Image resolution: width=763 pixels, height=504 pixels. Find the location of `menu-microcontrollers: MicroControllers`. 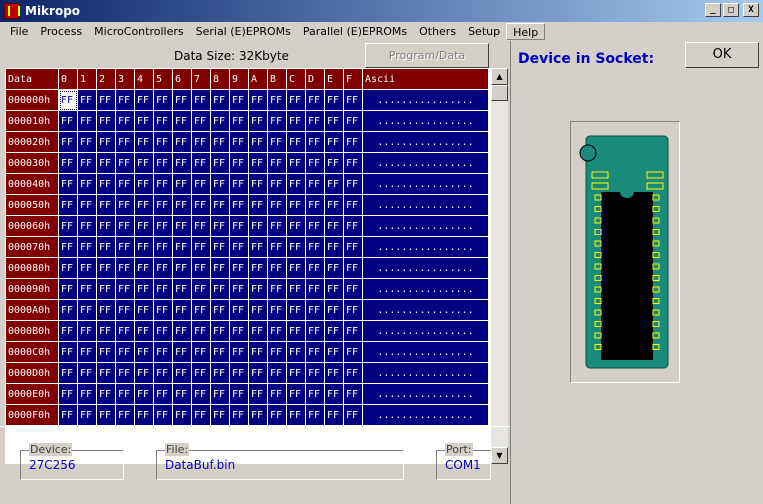

menu-microcontrollers: MicroControllers is located at coordinates (138, 31).